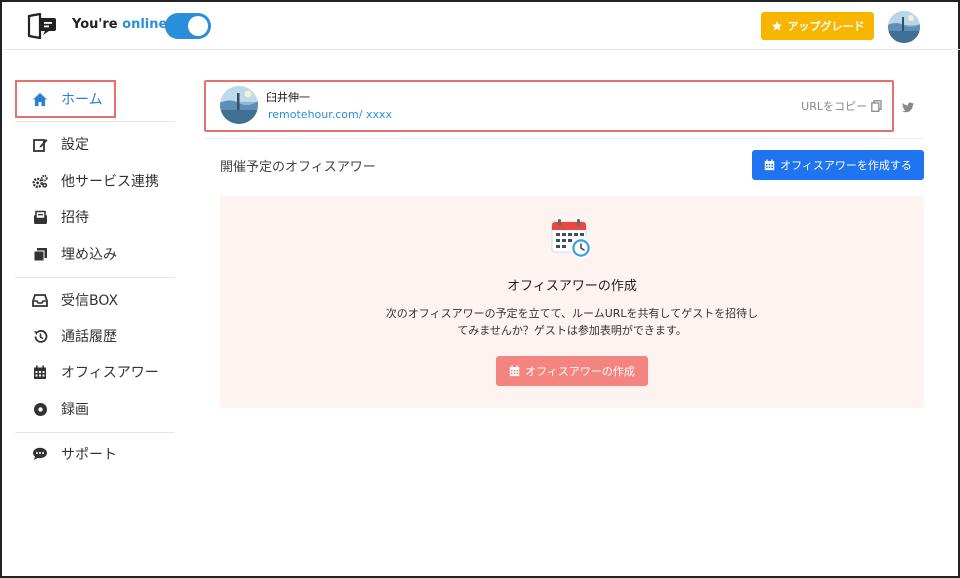 This screenshot has height=578, width=960. What do you see at coordinates (145, 24) in the screenshot?
I see `online-label: online` at bounding box center [145, 24].